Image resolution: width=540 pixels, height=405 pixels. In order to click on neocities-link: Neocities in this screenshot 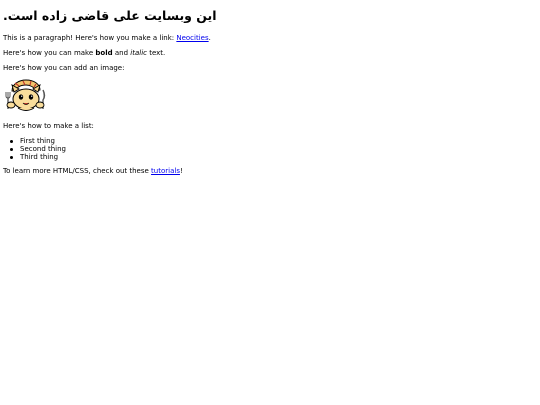, I will do `click(192, 38)`.